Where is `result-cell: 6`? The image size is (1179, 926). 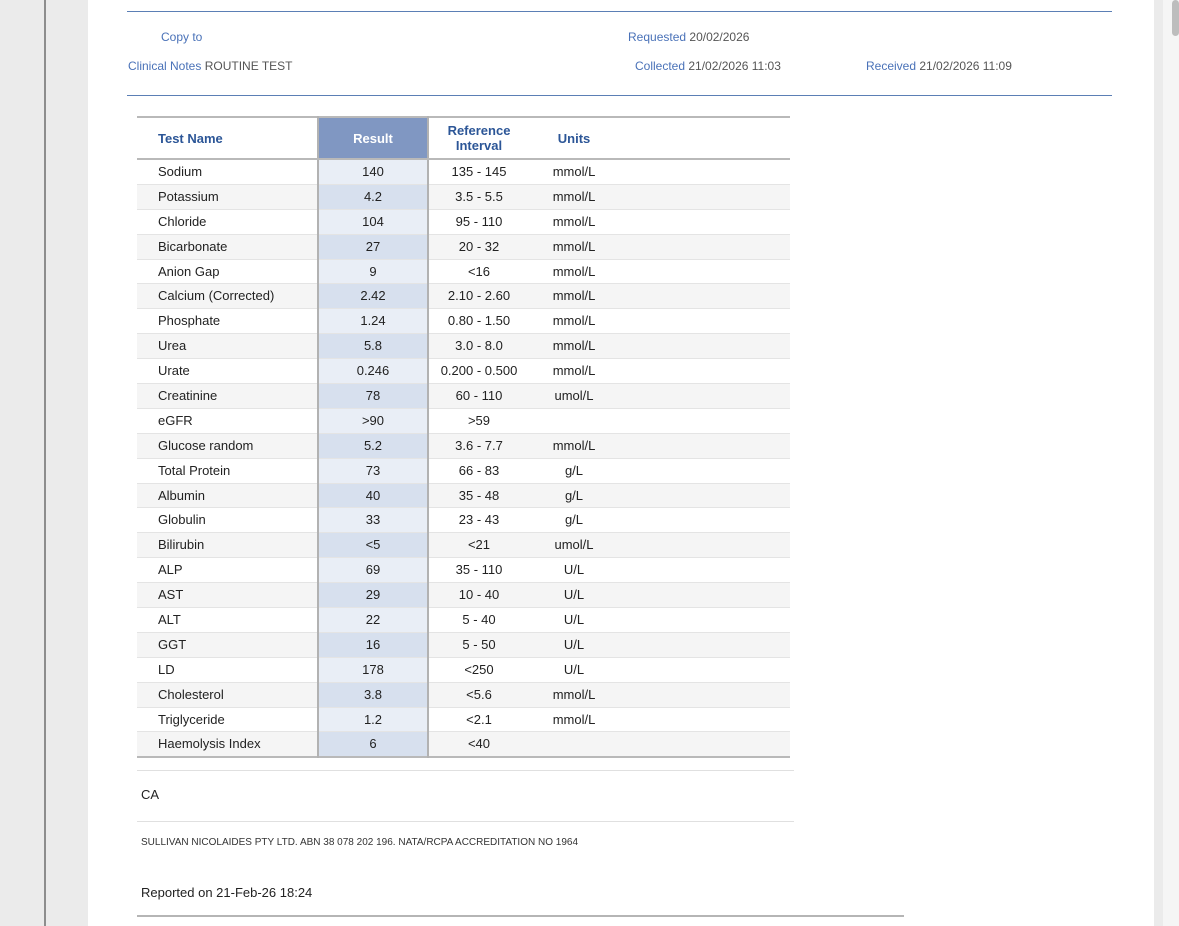
result-cell: 6 is located at coordinates (373, 744).